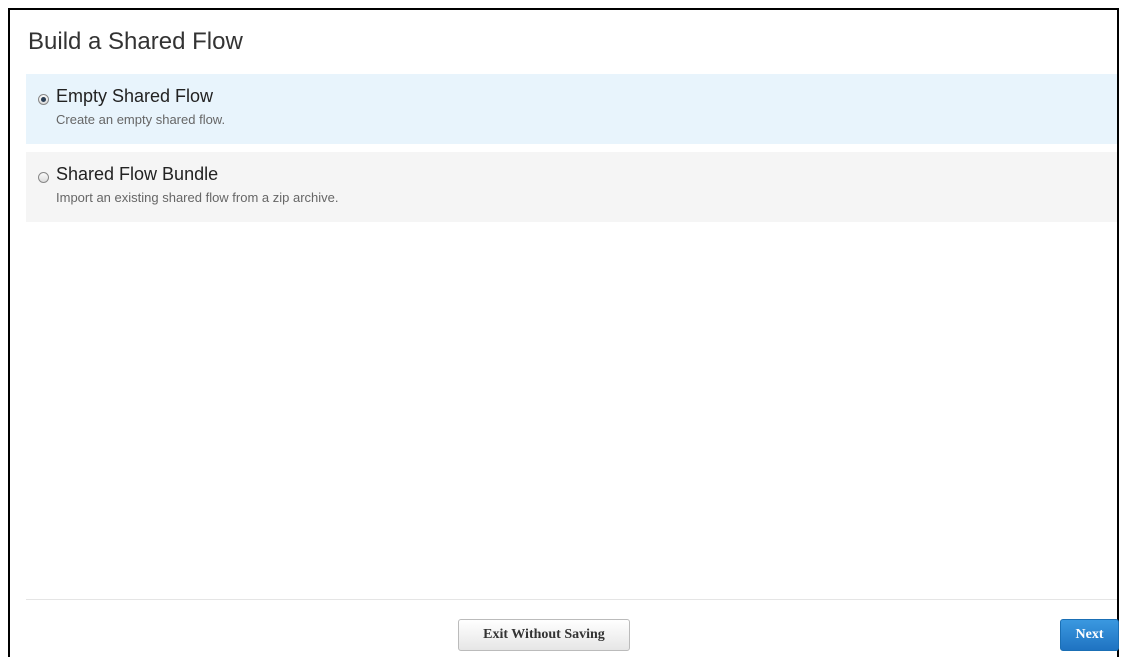 This screenshot has height=659, width=1123. I want to click on page-title: Build a Shared Flow, so click(135, 41).